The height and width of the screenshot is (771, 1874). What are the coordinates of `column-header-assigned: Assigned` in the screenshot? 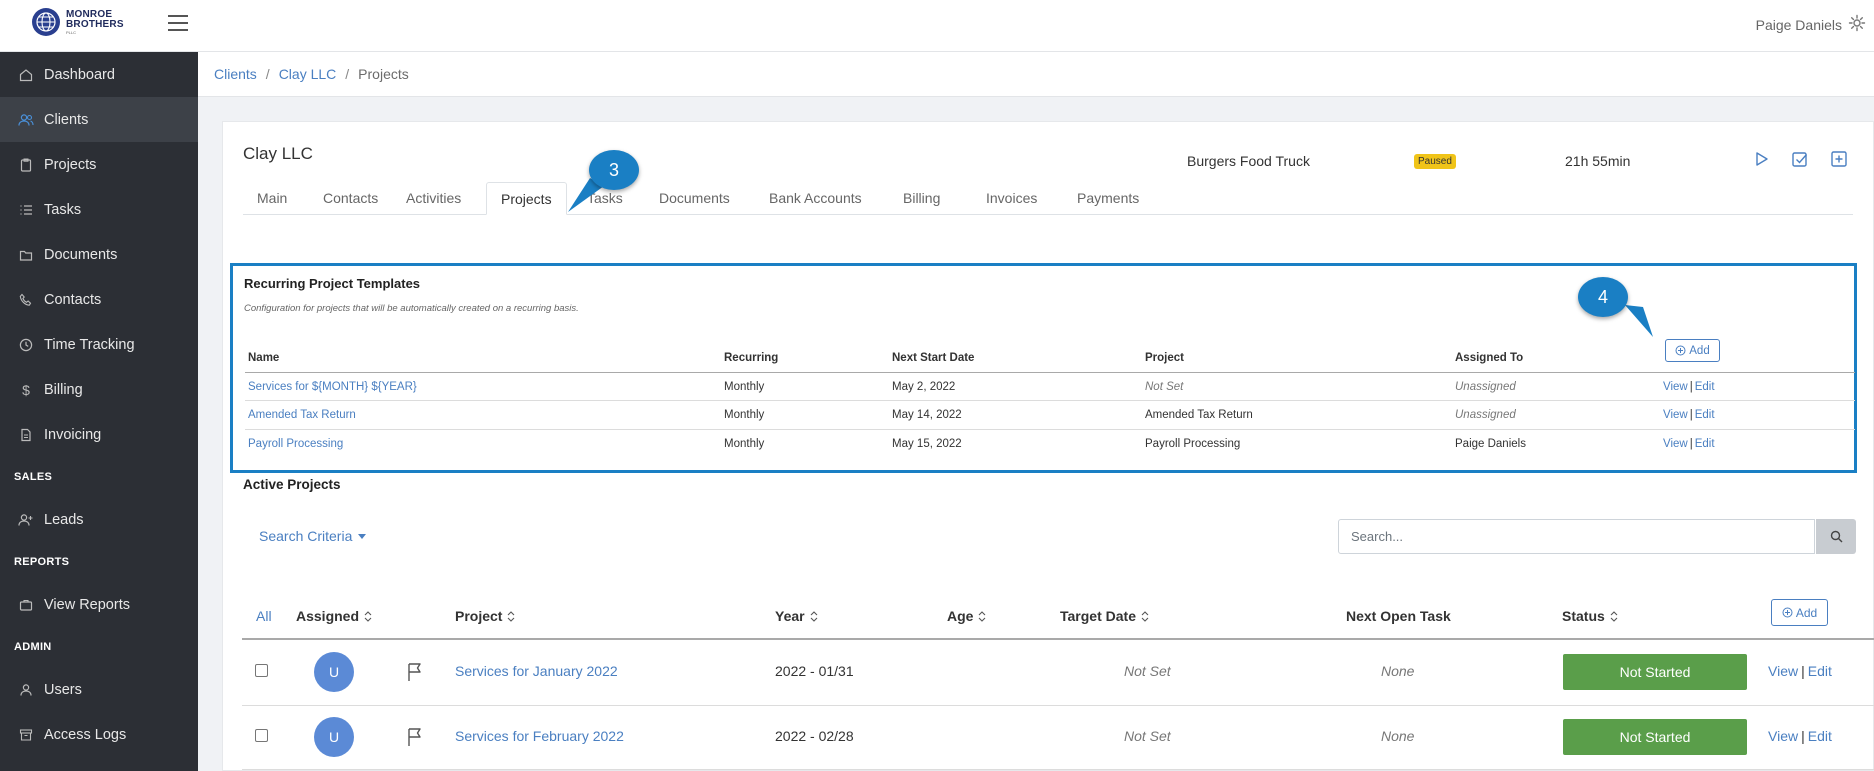 It's located at (334, 616).